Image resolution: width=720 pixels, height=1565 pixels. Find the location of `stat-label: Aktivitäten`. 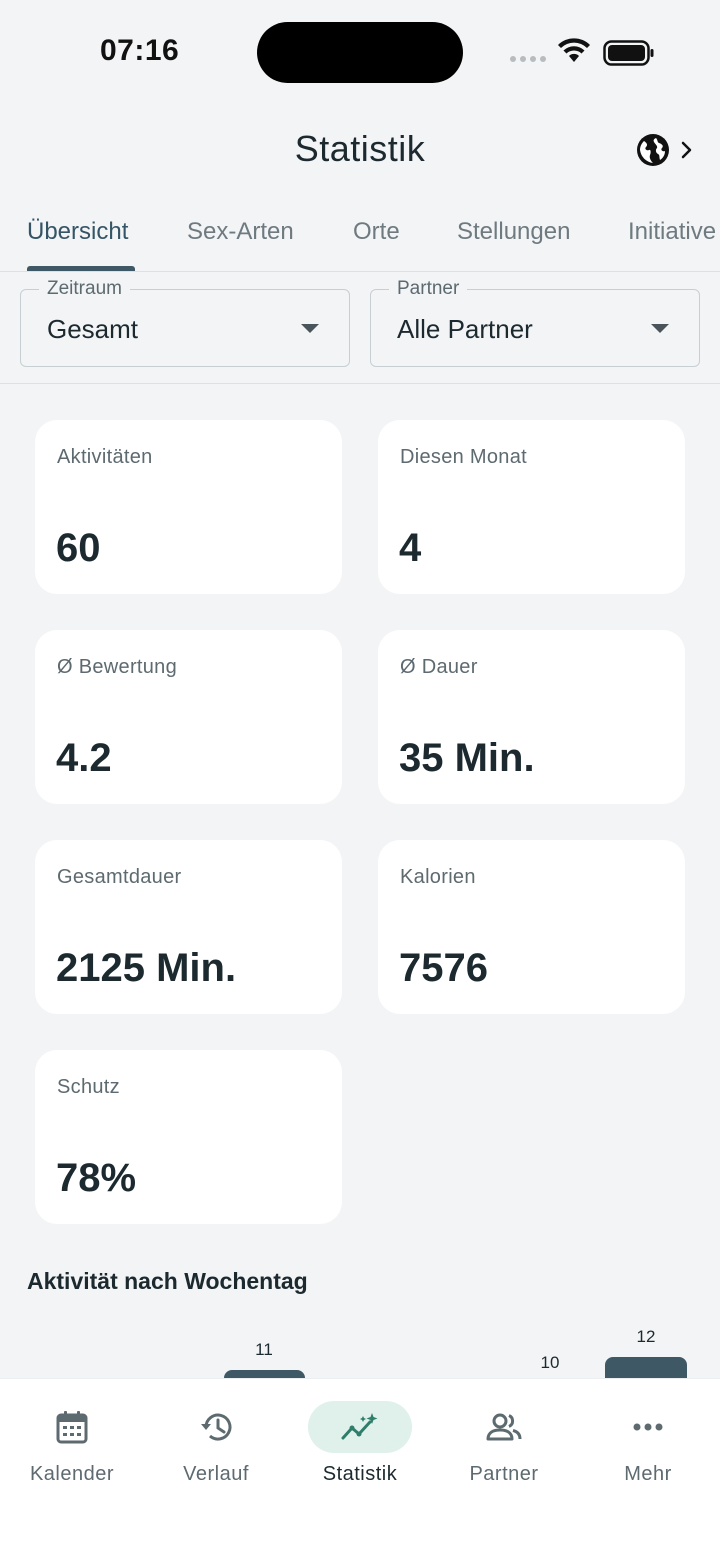

stat-label: Aktivitäten is located at coordinates (105, 457).